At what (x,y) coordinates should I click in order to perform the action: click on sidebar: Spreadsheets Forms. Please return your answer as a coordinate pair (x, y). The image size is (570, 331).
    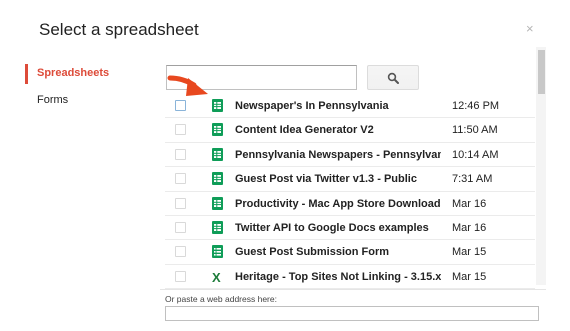
    Looking at the image, I should click on (85, 87).